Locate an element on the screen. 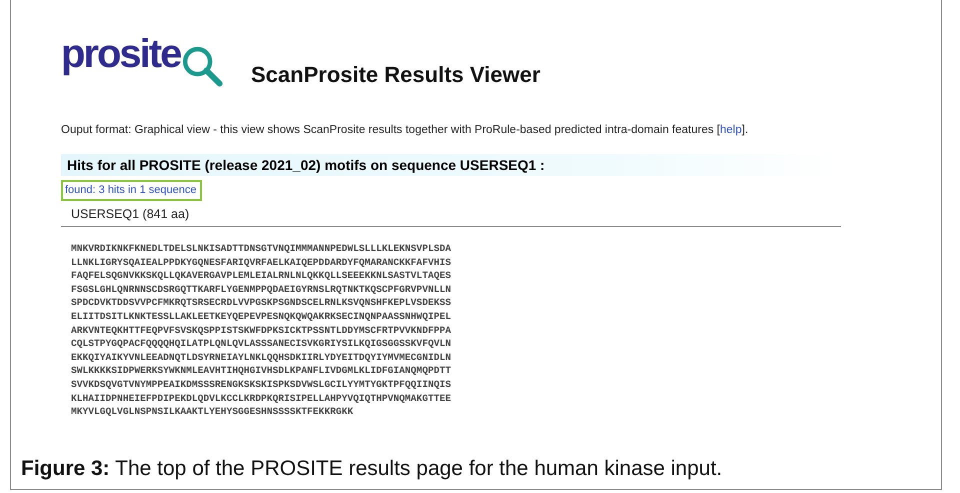  sequence-line: ELIITDSITLKNKTESSLLAKLEETKEYQEPEVPESNQKQWQAKRKSECINQNPAASSNHWQIPEL is located at coordinates (261, 317).